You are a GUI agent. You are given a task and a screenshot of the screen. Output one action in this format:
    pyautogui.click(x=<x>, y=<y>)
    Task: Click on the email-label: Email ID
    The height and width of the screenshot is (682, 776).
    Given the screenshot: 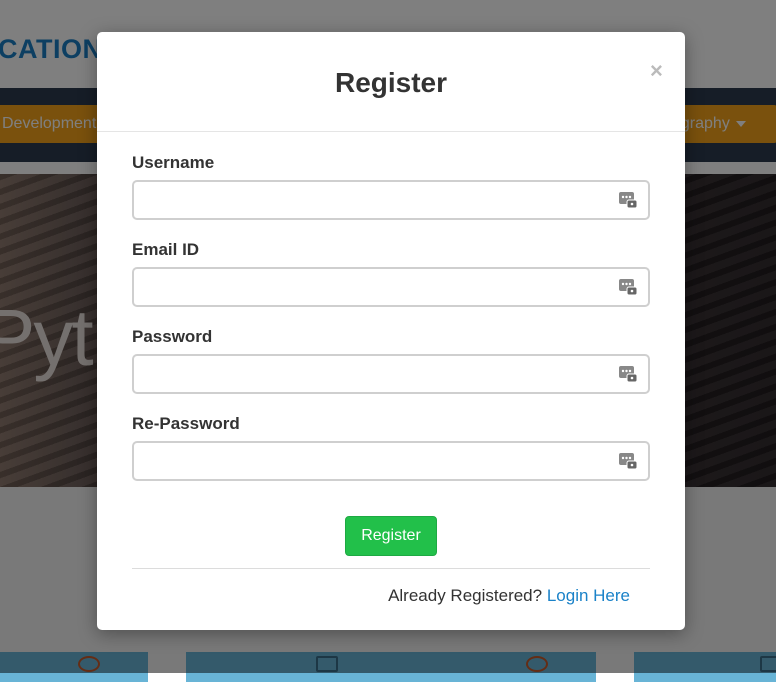 What is the action you would take?
    pyautogui.click(x=166, y=249)
    